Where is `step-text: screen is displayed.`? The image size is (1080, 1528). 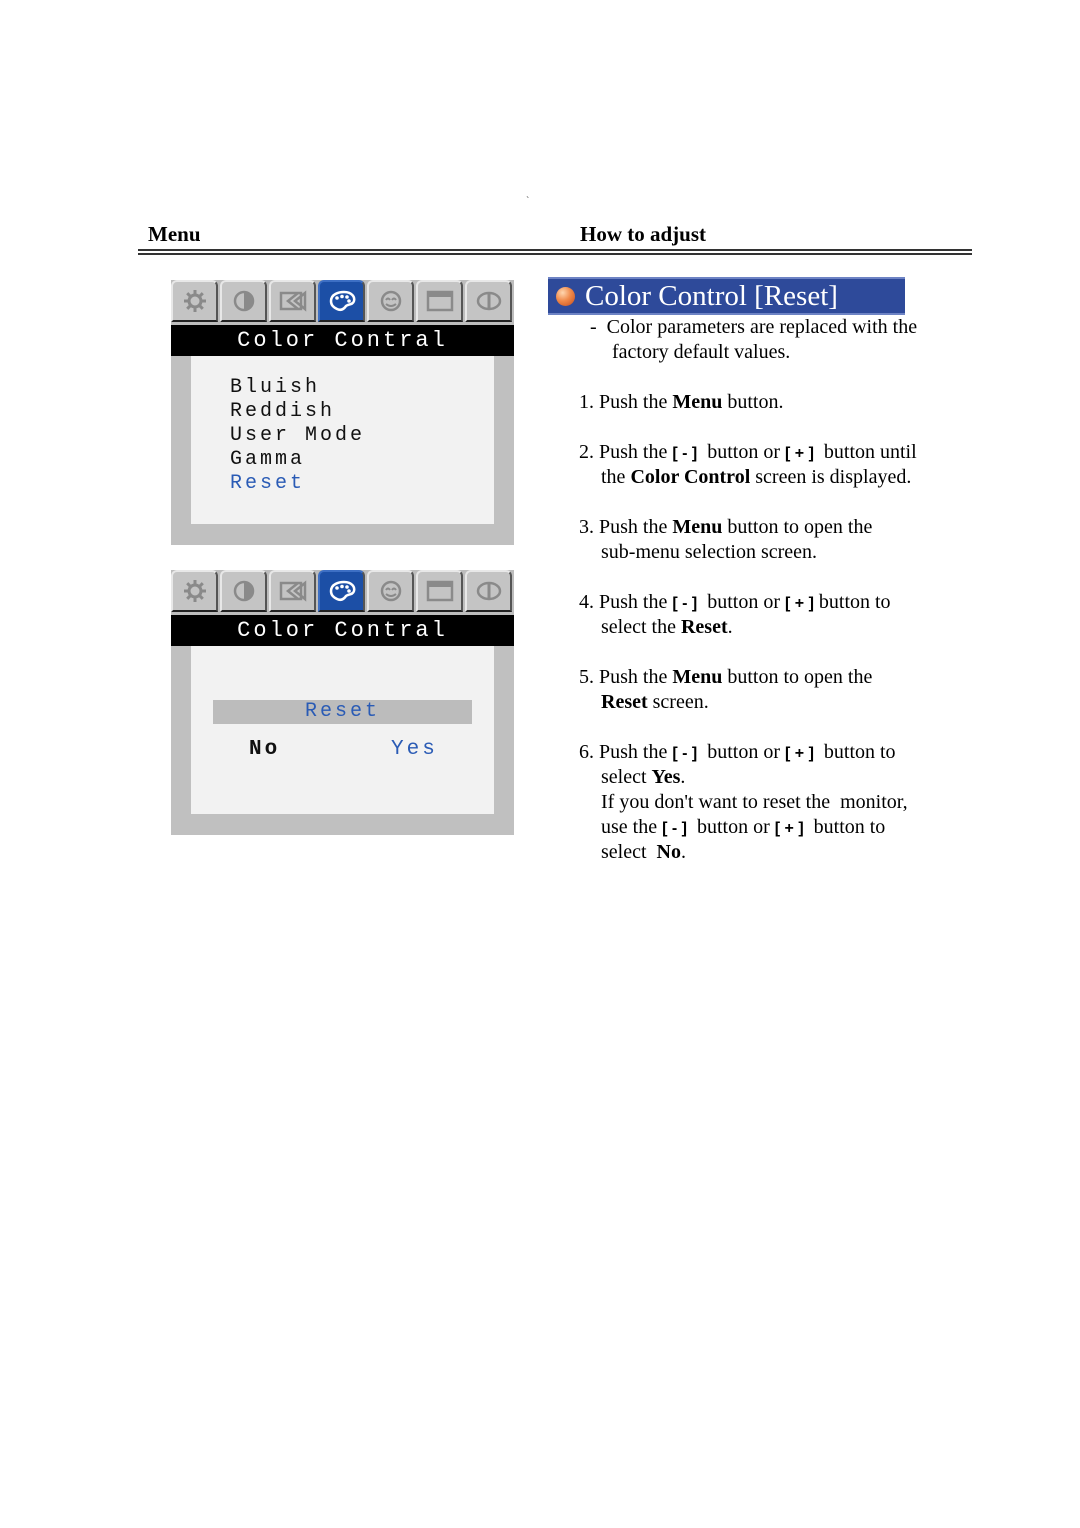 step-text: screen is displayed. is located at coordinates (831, 477).